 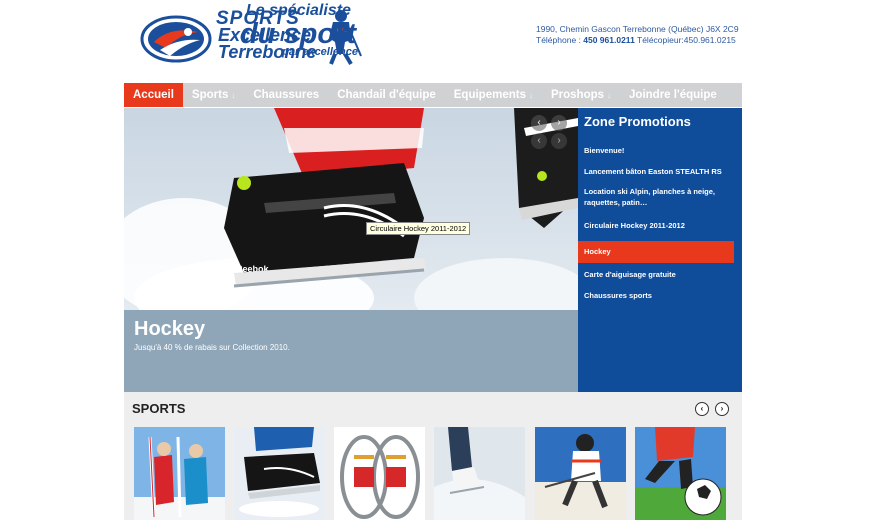 I want to click on promo-item-hockey: Hockey, so click(x=656, y=252).